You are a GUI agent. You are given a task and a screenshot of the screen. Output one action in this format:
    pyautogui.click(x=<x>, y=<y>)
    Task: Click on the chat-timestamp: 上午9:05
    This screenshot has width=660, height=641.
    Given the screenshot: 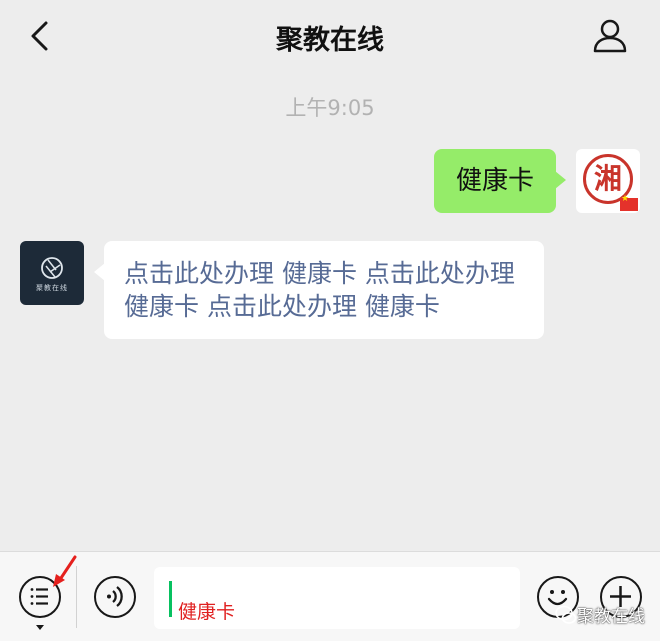 What is the action you would take?
    pyautogui.click(x=330, y=108)
    